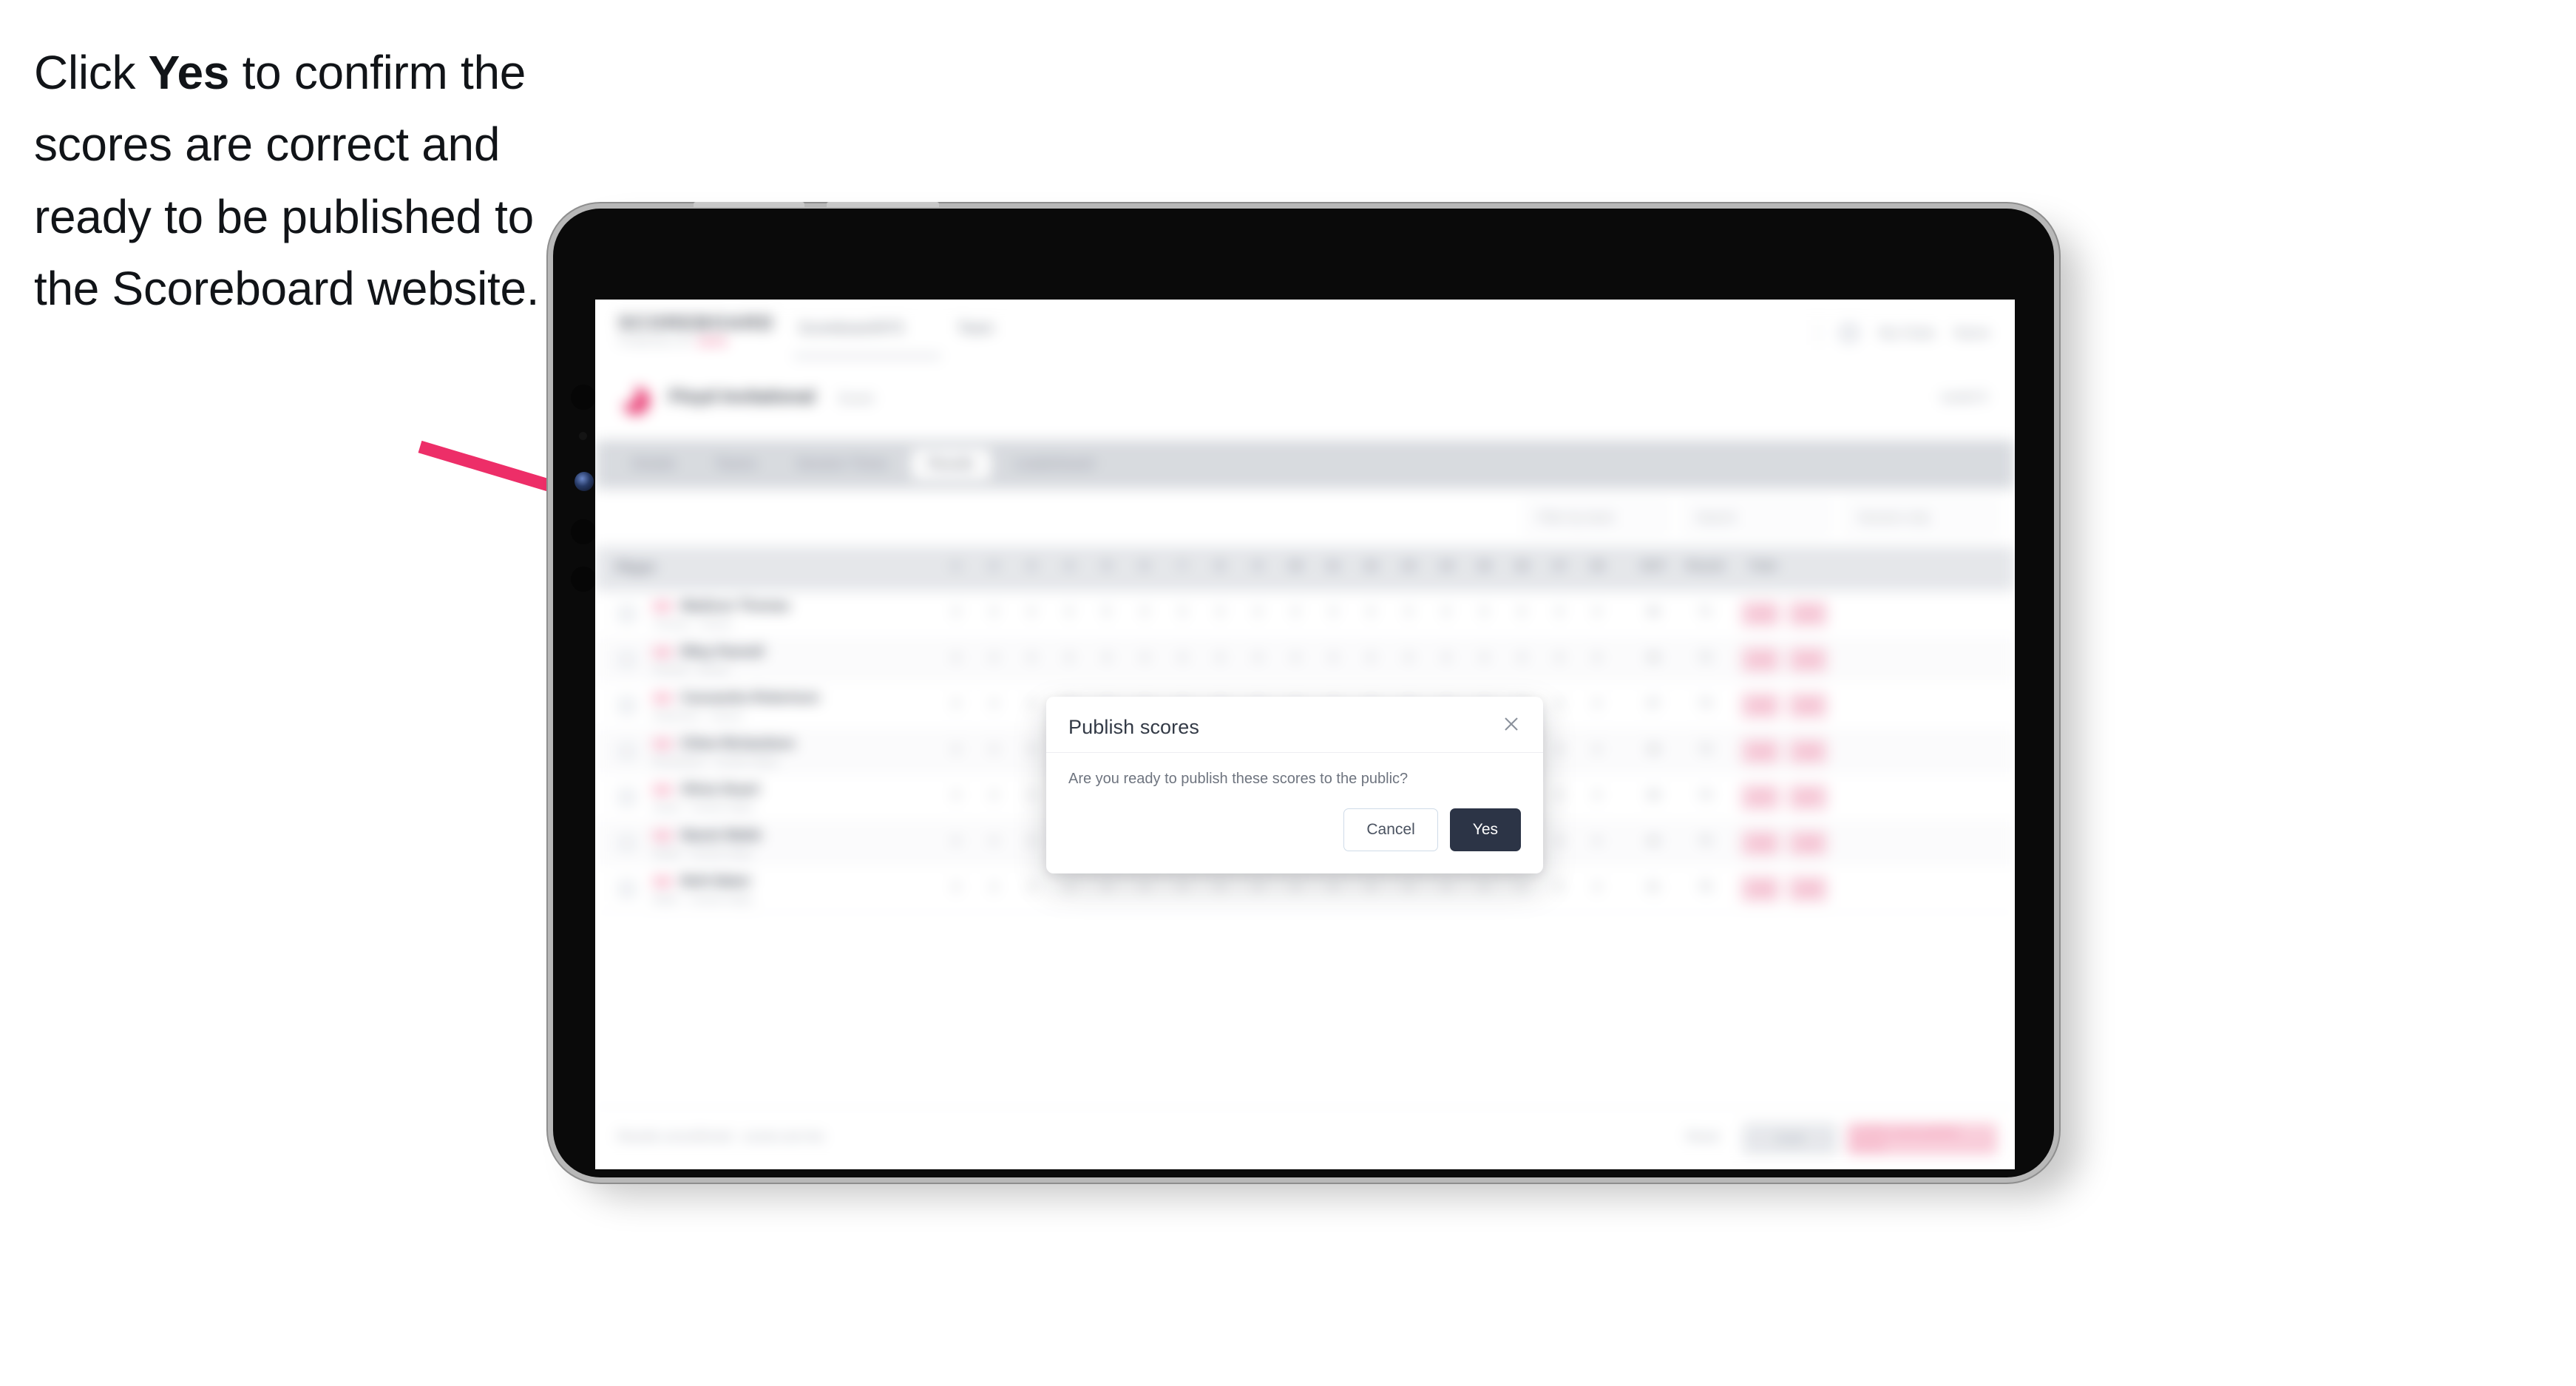 The height and width of the screenshot is (1386, 2576). What do you see at coordinates (1596, 517) in the screenshot?
I see `filter-by-team-select: Filter by team` at bounding box center [1596, 517].